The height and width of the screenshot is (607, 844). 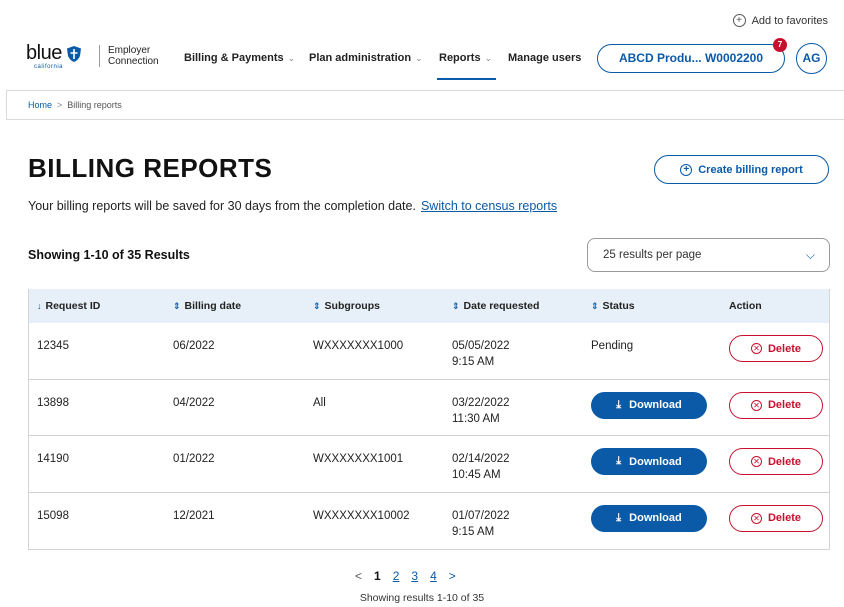 I want to click on page-title: BILLING REPORTS, so click(x=150, y=168).